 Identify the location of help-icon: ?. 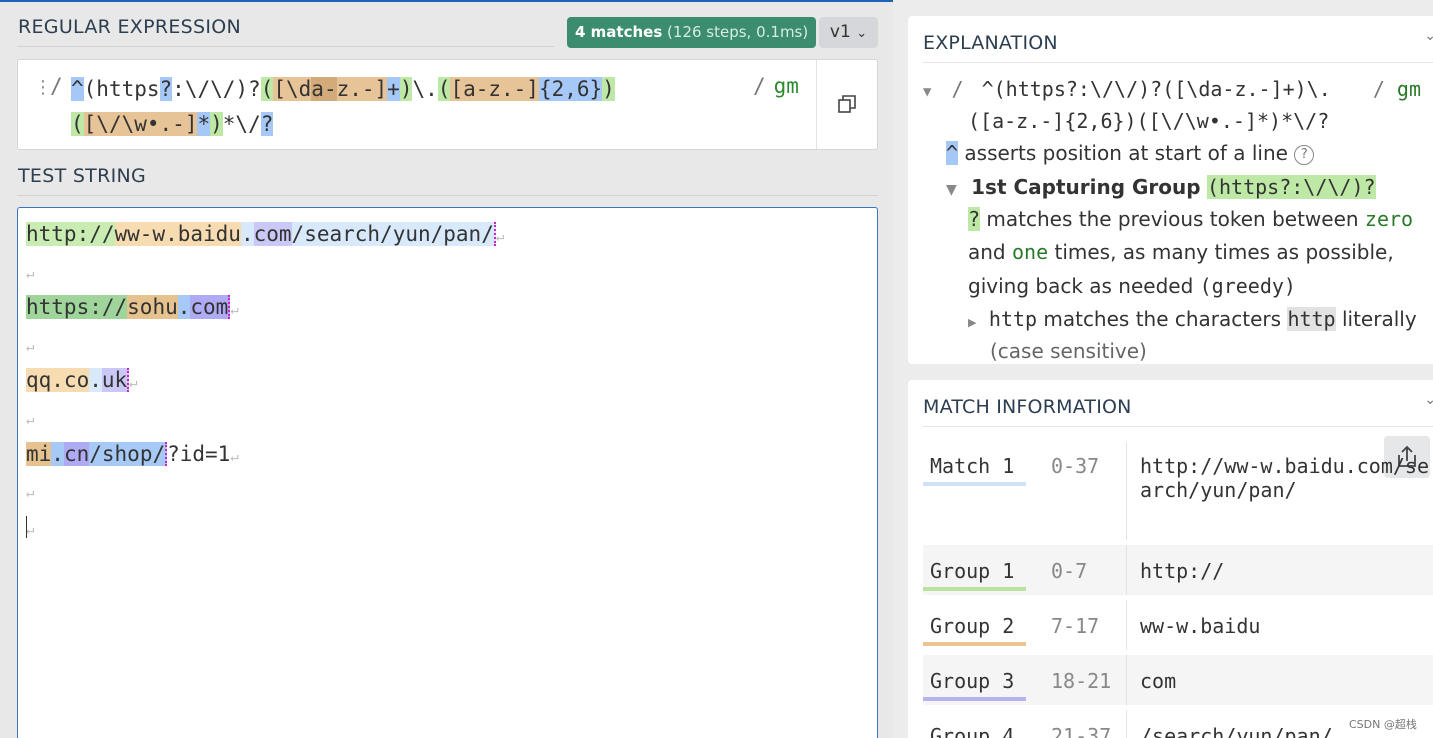
(1304, 155).